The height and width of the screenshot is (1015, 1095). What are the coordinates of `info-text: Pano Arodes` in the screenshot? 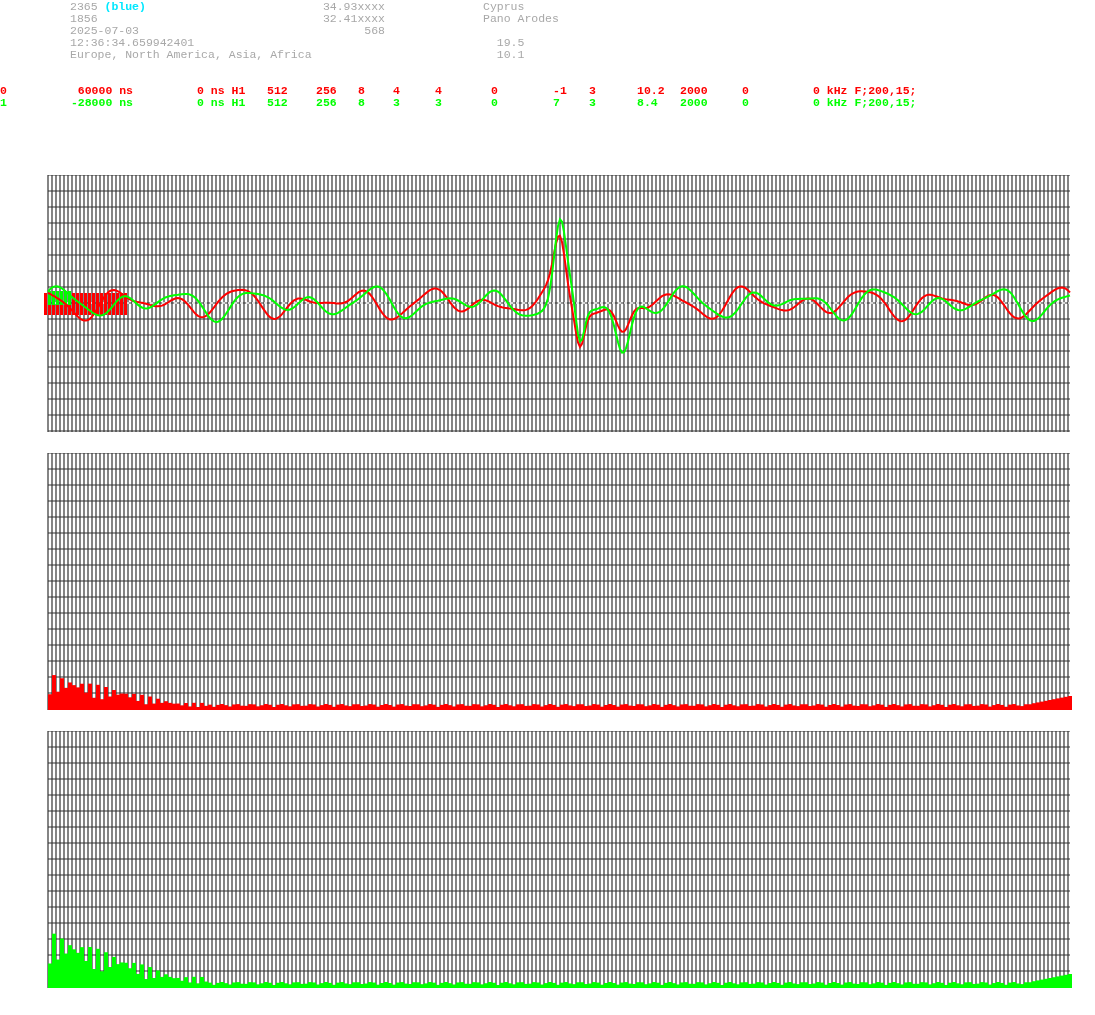 It's located at (521, 19).